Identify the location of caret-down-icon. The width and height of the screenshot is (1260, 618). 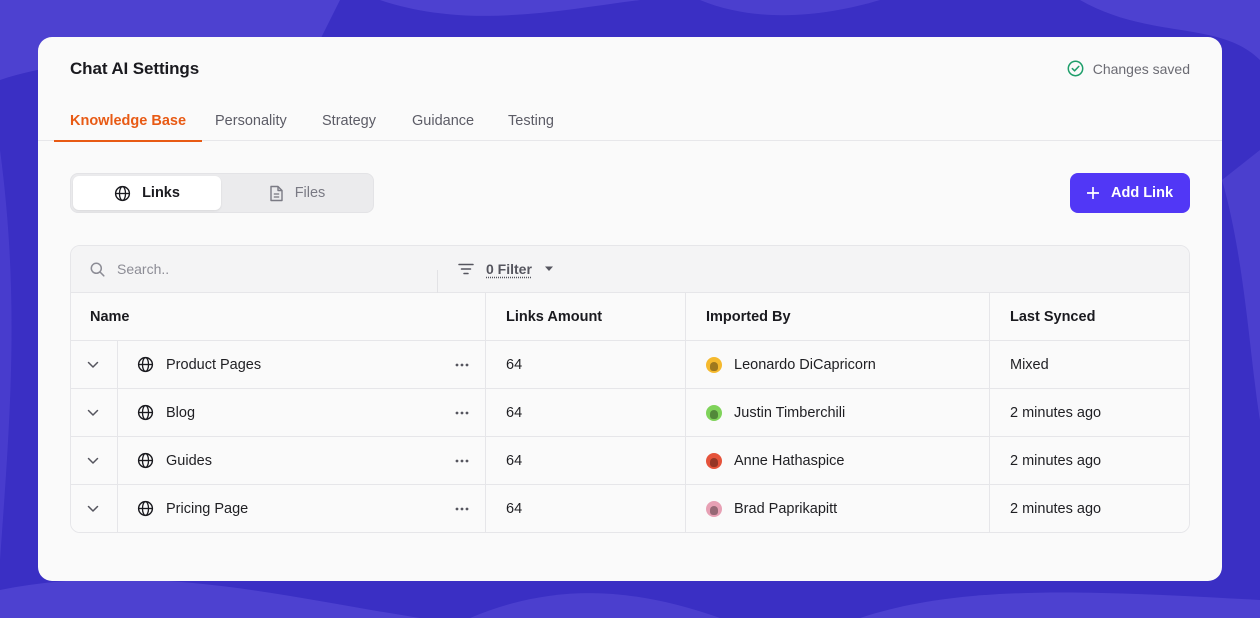
(548, 268).